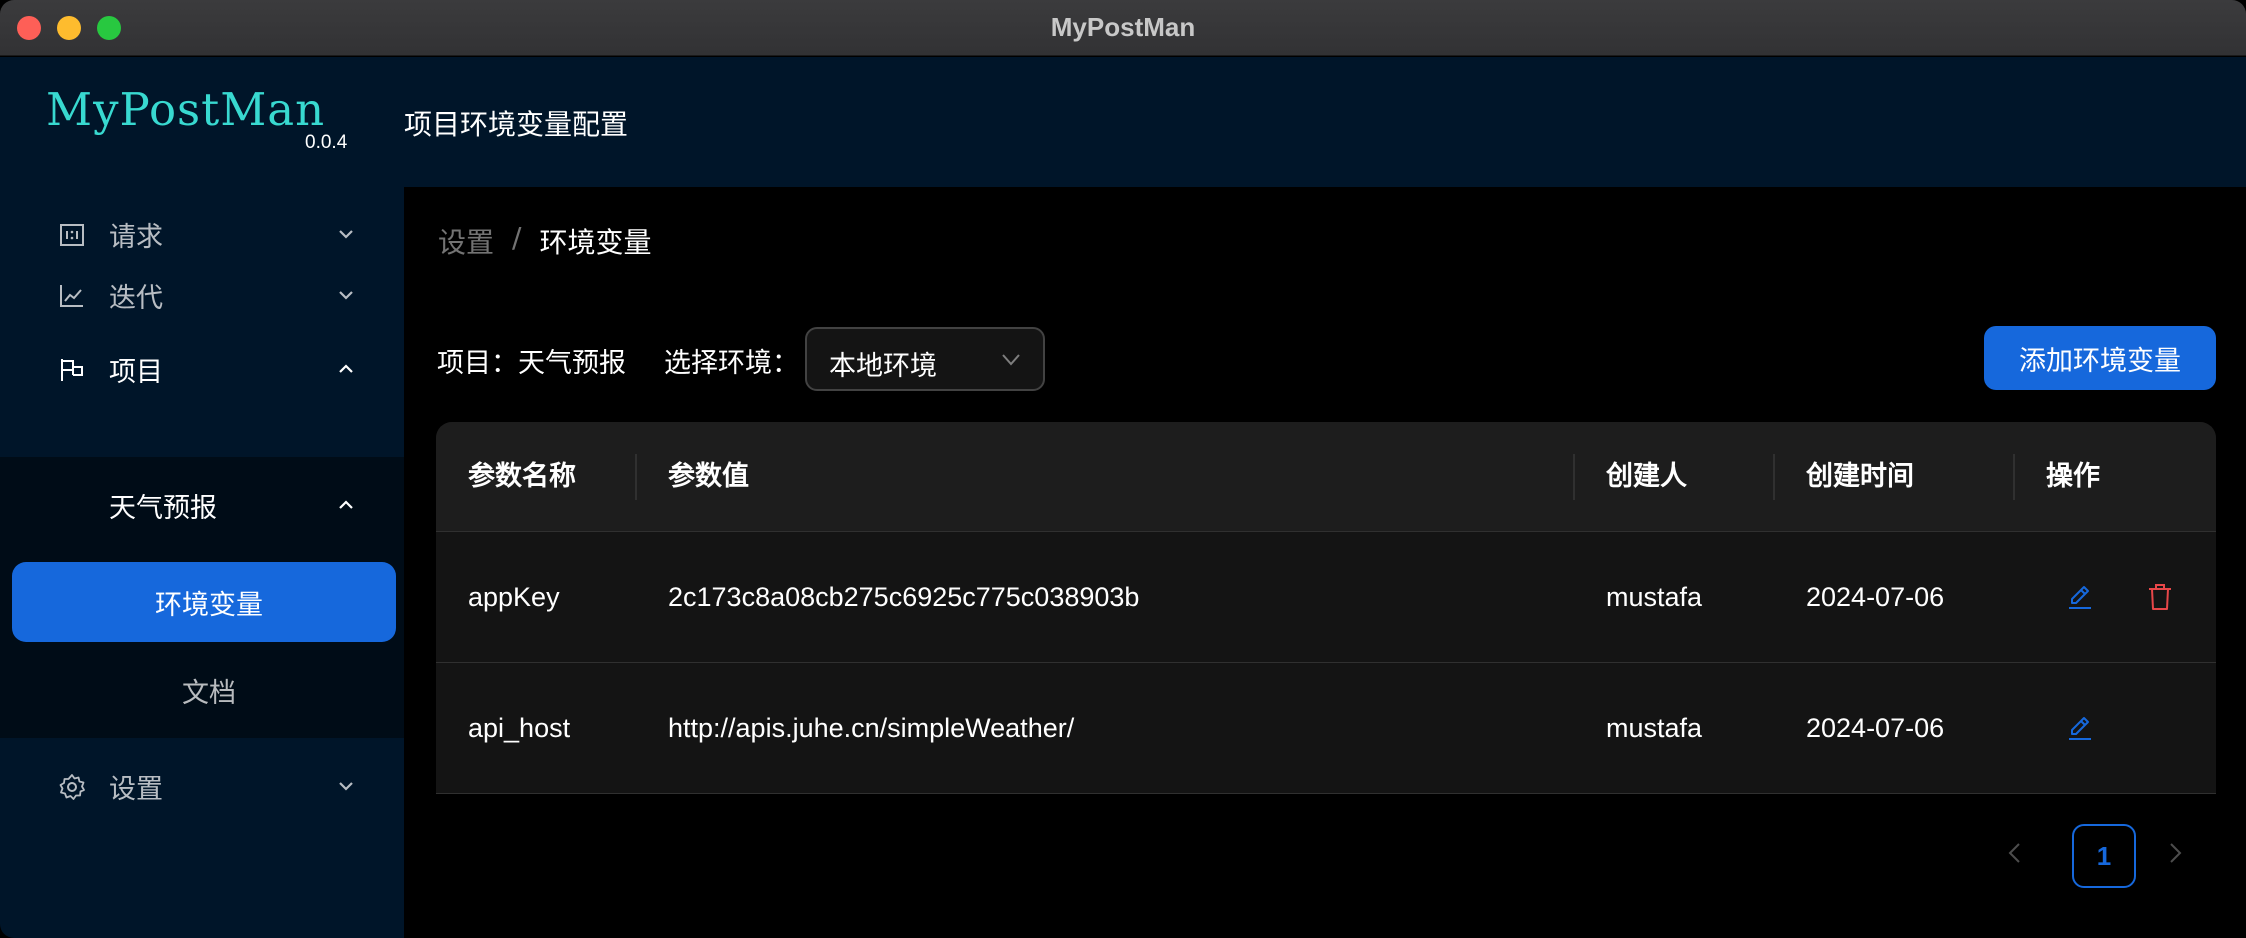 The image size is (2246, 938). What do you see at coordinates (871, 728) in the screenshot?
I see `cell-value: http://apis.juhe.cn/simpleWeather/` at bounding box center [871, 728].